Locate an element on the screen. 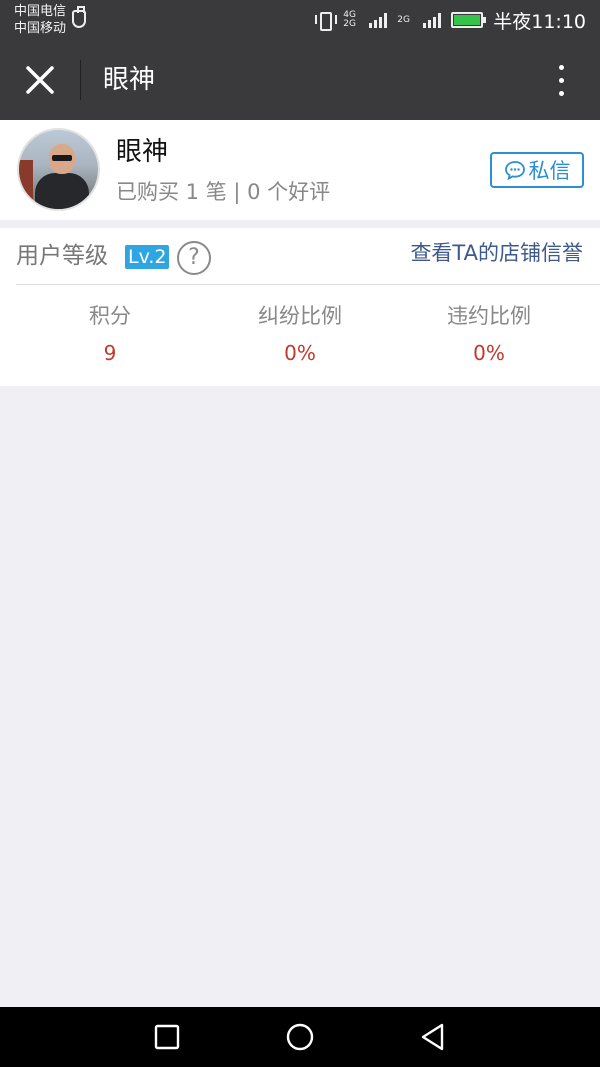 The height and width of the screenshot is (1067, 600). back-triangle-icon is located at coordinates (432, 1037).